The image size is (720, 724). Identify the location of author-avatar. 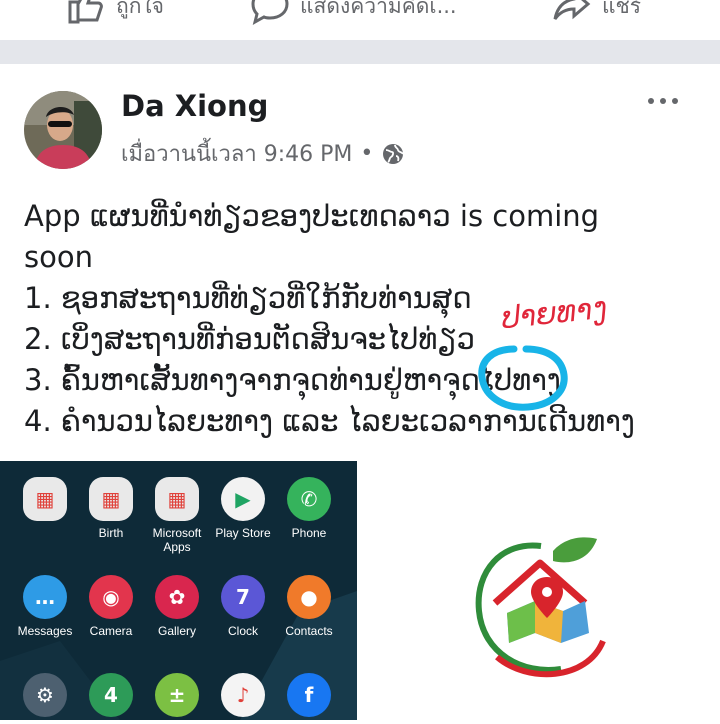
(63, 130).